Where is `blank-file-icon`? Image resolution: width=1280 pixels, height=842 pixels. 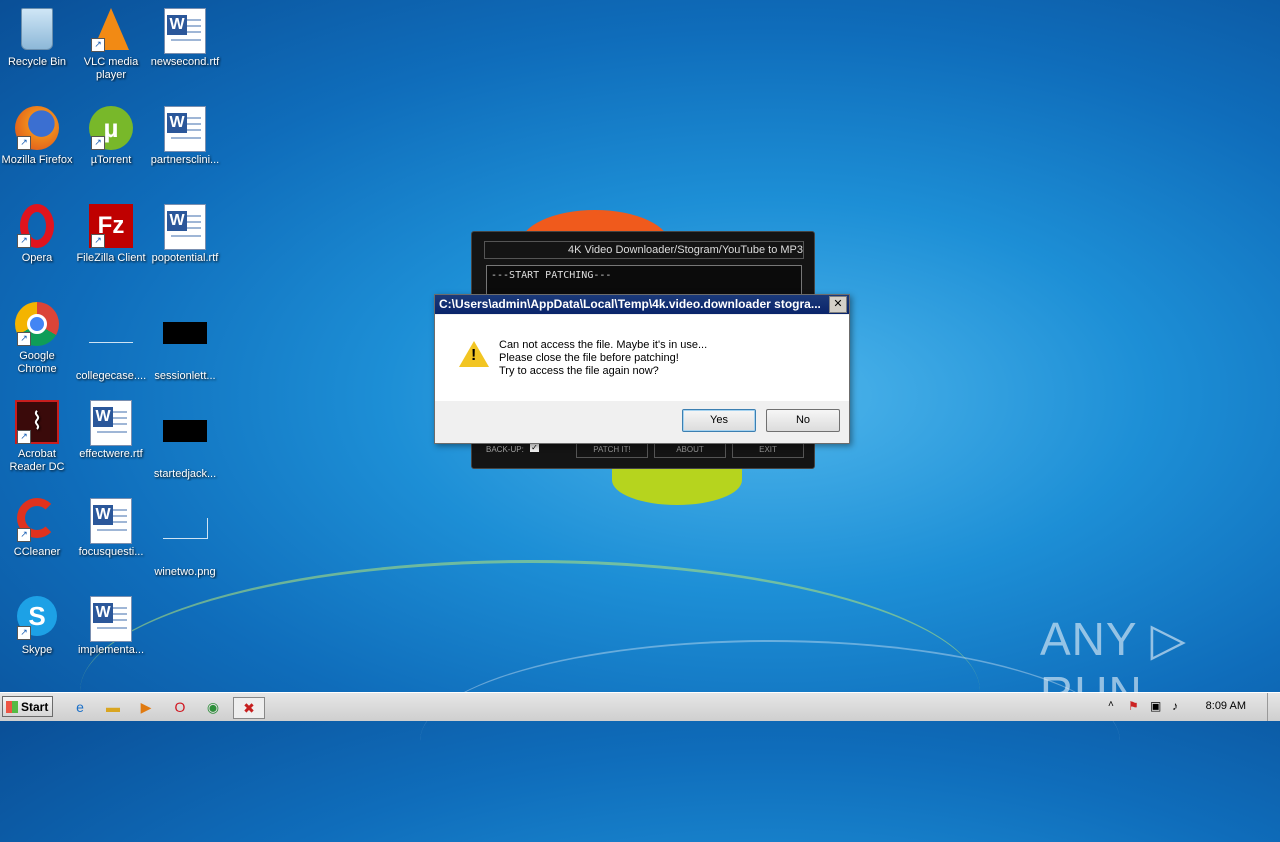
blank-file-icon is located at coordinates (111, 344).